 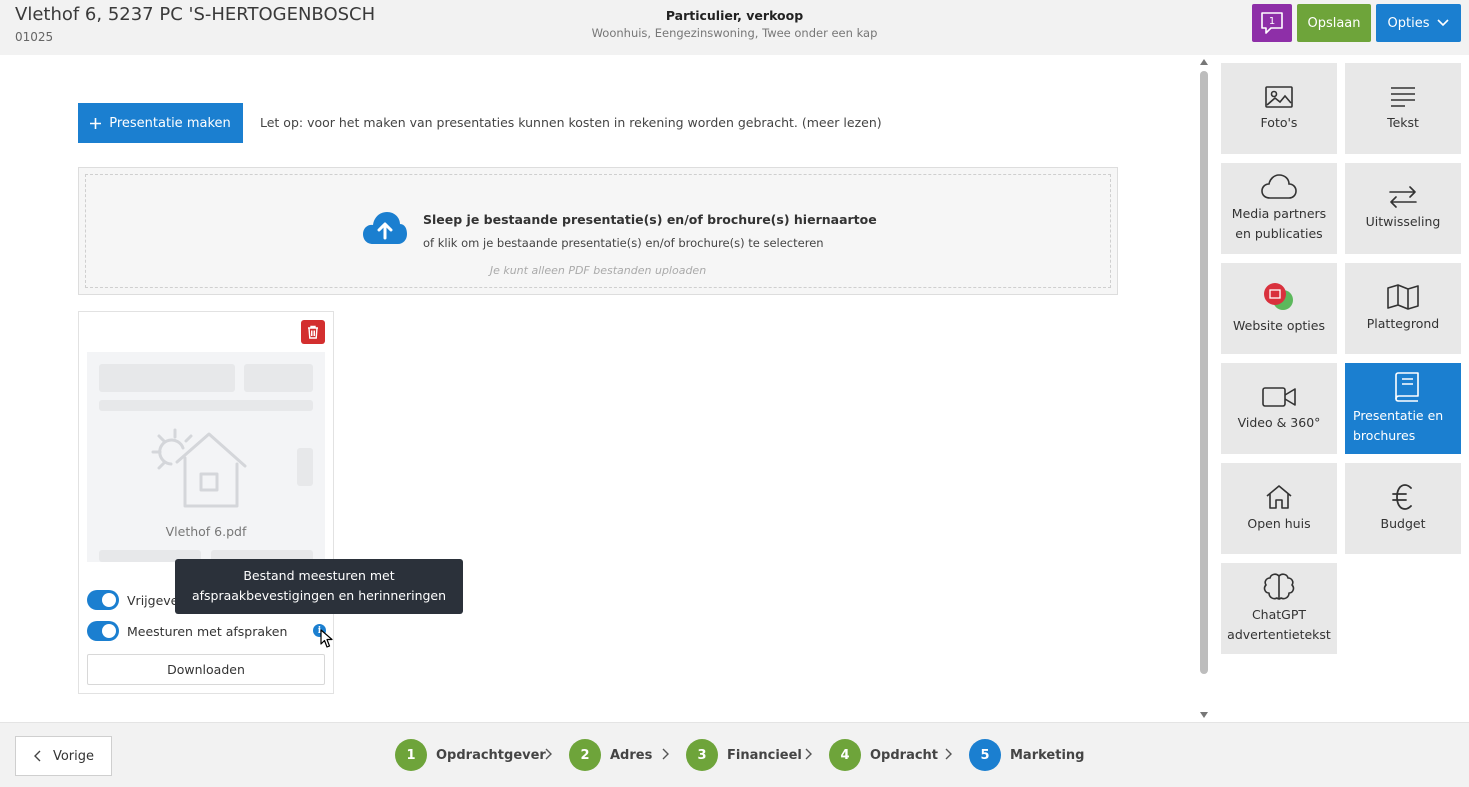 What do you see at coordinates (96, 123) in the screenshot?
I see `plus-icon` at bounding box center [96, 123].